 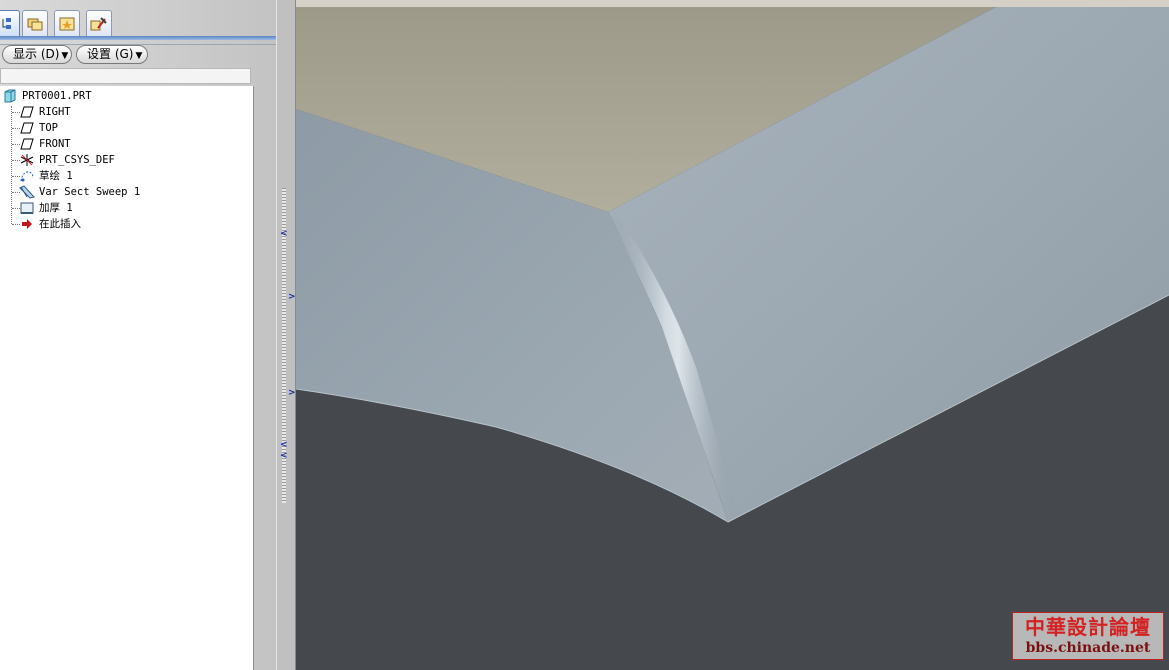 I want to click on tree-item-insert-here: 在此插入, so click(x=50, y=224).